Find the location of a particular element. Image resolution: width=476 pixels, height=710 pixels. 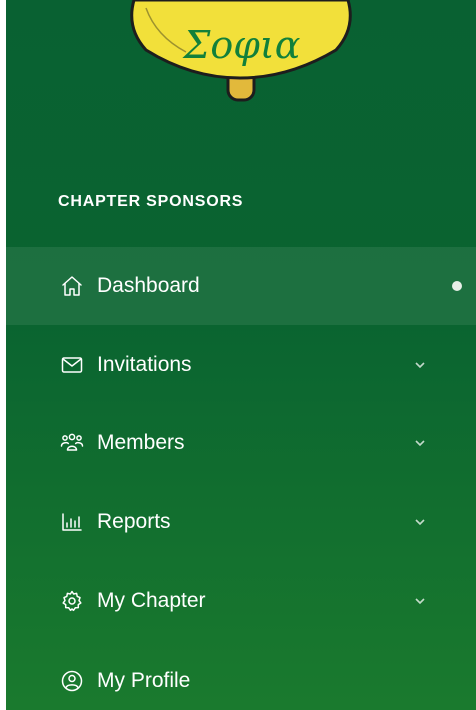

section-title: CHAPTER SPONSORS is located at coordinates (151, 201).